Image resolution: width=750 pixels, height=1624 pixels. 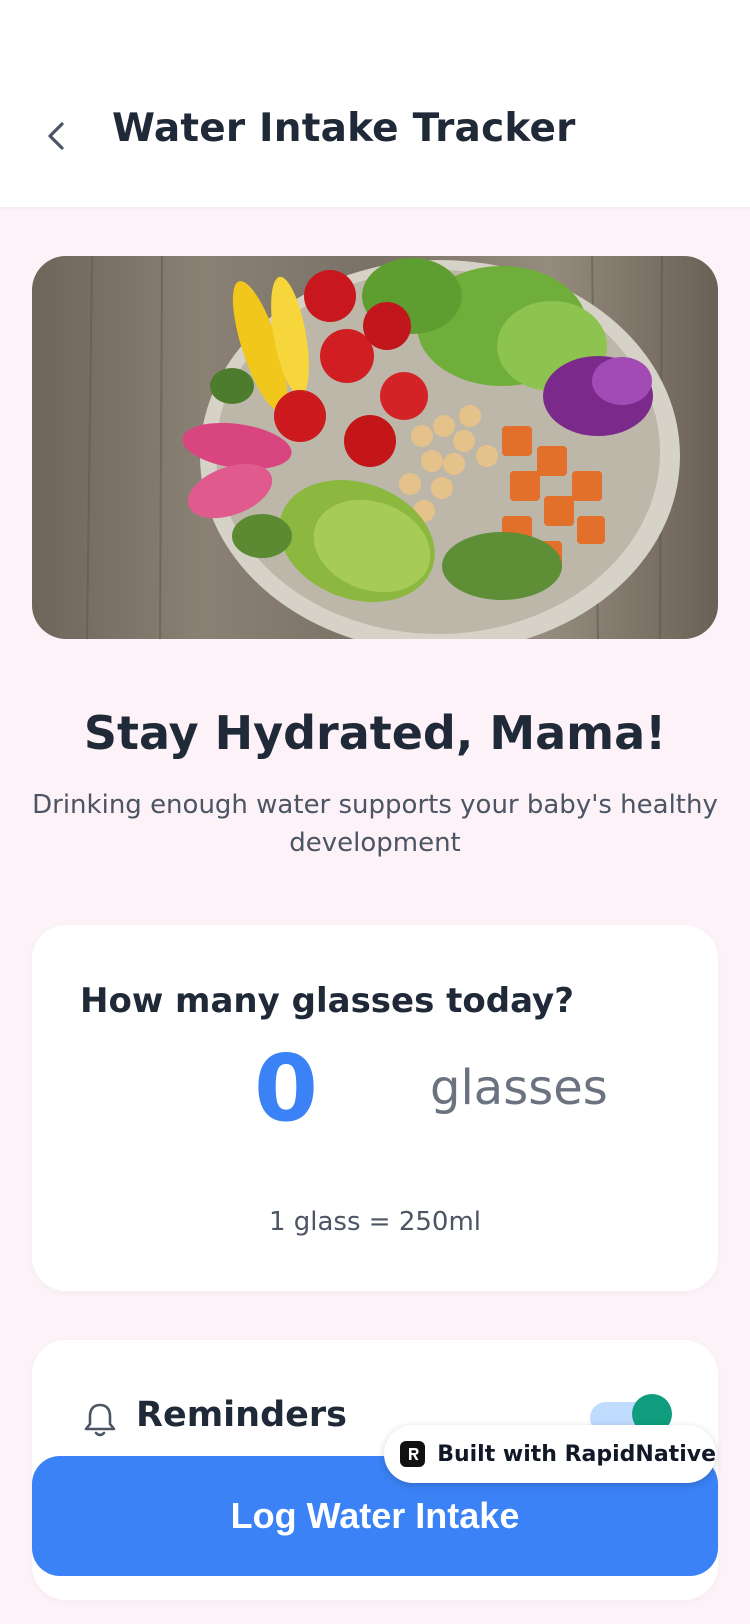 What do you see at coordinates (241, 1415) in the screenshot?
I see `reminders-label: Reminders` at bounding box center [241, 1415].